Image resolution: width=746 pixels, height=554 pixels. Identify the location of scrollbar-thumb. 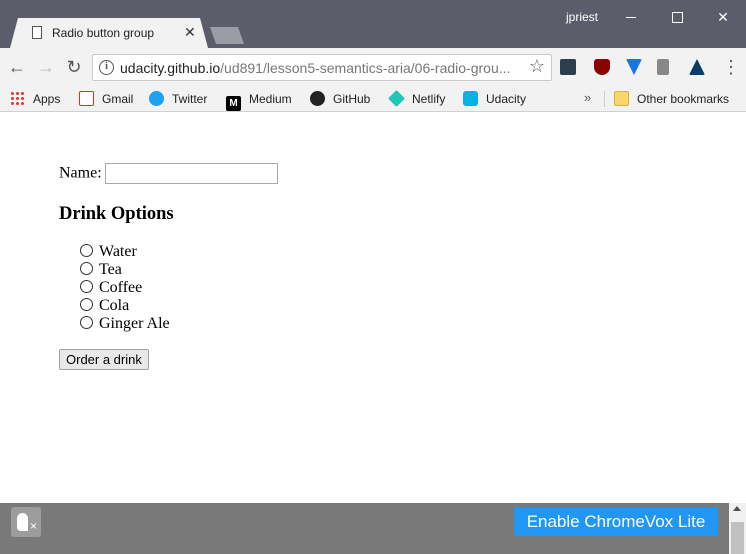
(737, 538).